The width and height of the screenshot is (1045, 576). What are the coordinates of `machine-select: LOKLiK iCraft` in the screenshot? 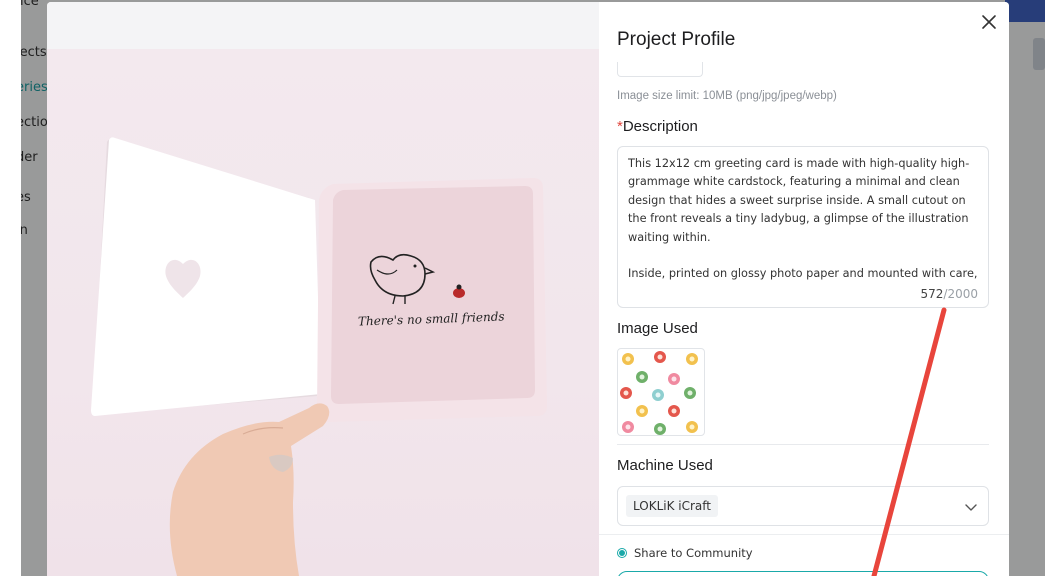 It's located at (803, 506).